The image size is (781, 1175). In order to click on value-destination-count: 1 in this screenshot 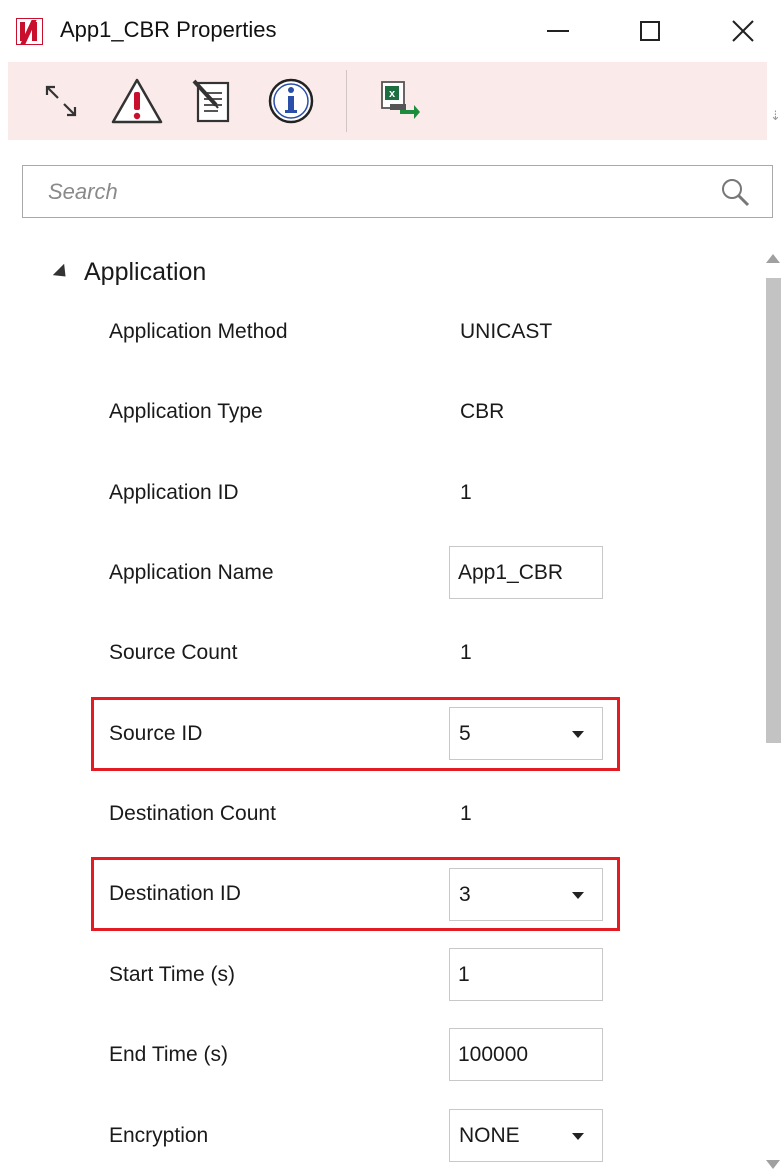, I will do `click(466, 813)`.